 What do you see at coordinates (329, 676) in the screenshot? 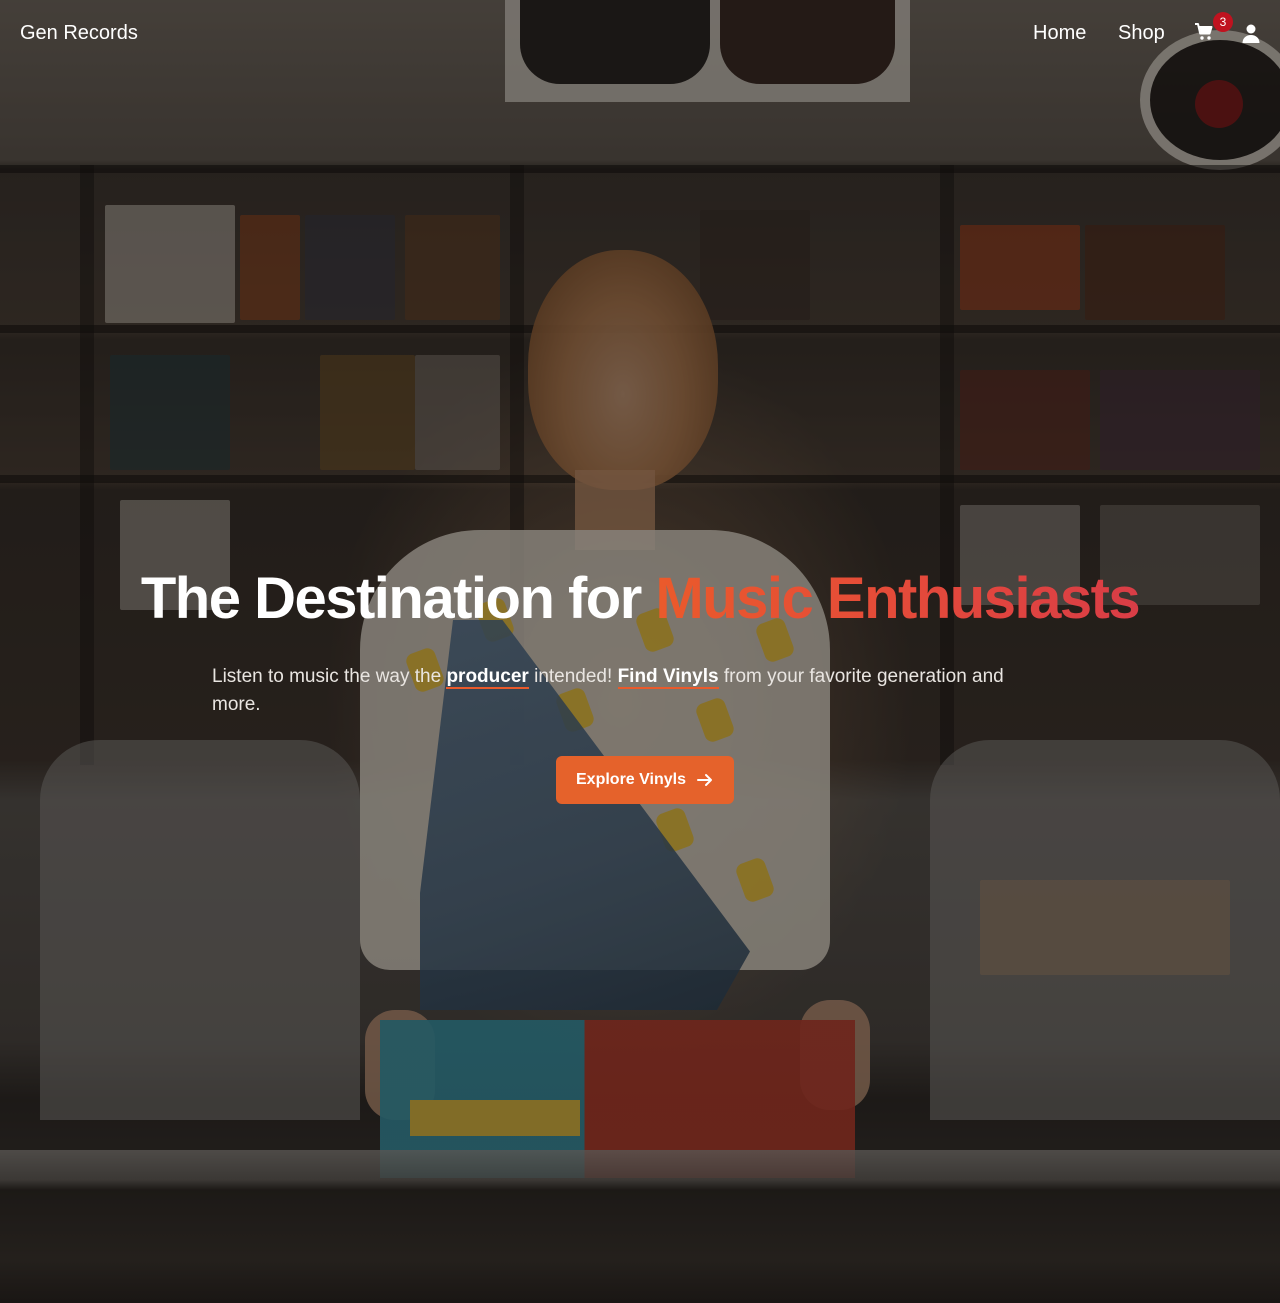
I see `description-text: Listen to music the way the` at bounding box center [329, 676].